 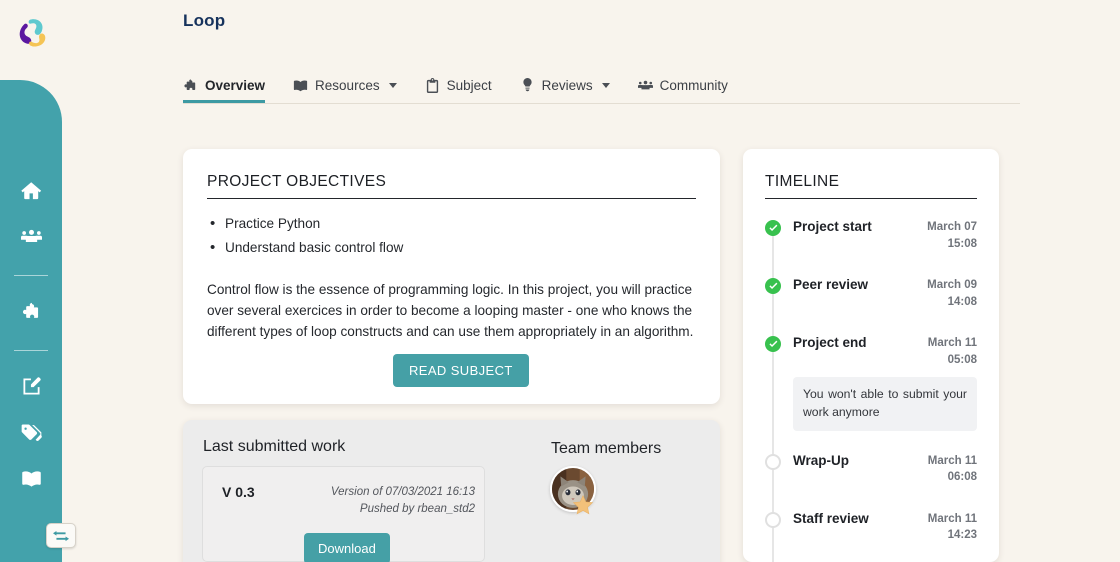 I want to click on timeline-event-time: 05:08, so click(x=962, y=359).